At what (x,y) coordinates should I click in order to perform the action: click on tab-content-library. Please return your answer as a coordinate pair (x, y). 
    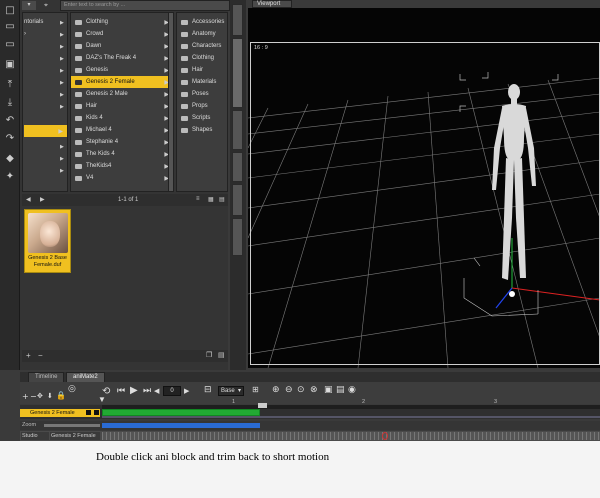
    Looking at the image, I should click on (237, 73).